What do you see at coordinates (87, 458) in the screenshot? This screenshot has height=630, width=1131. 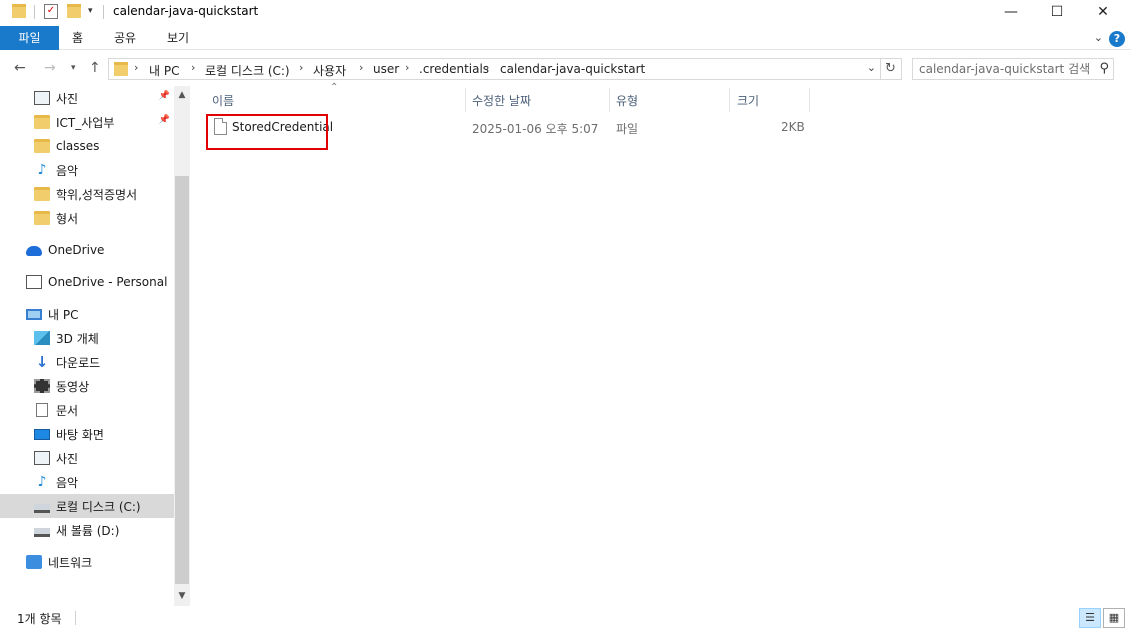 I see `nav-item: 사진` at bounding box center [87, 458].